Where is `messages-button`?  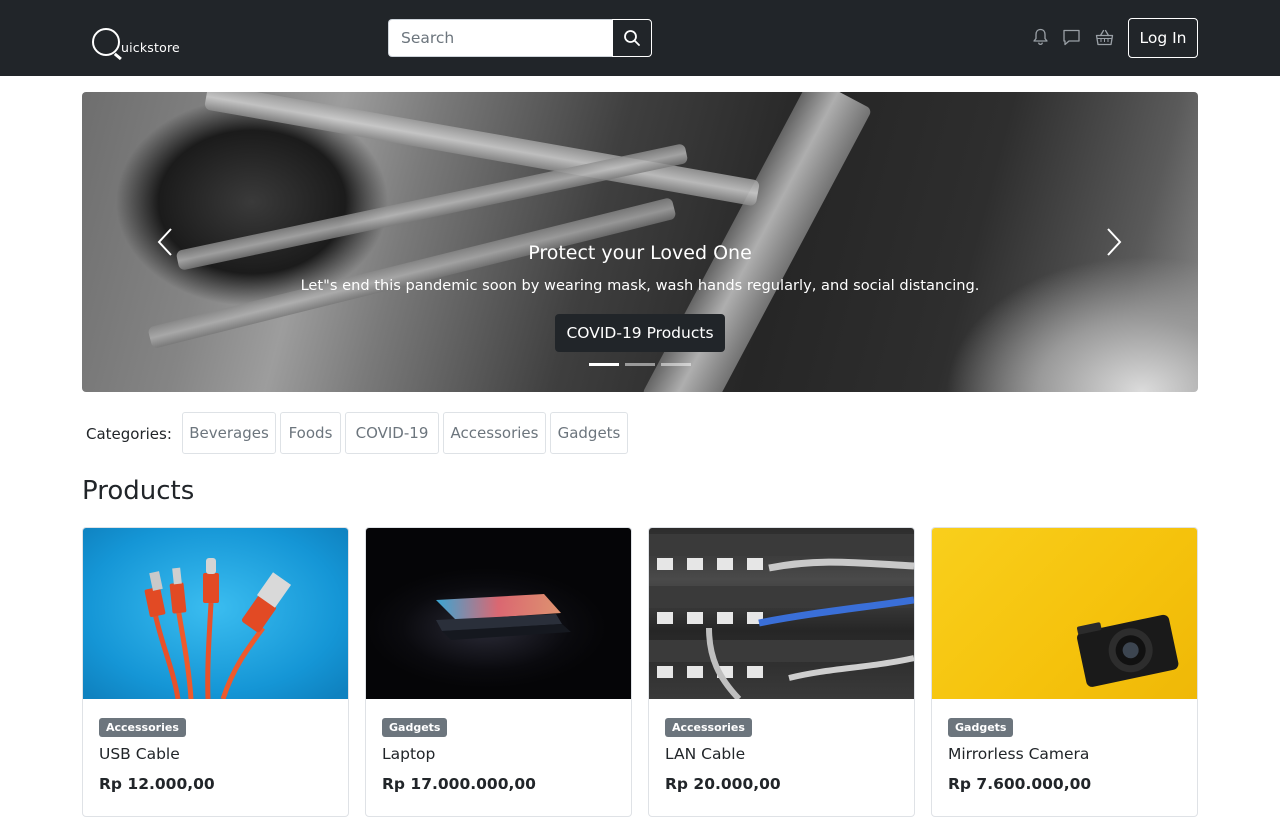 messages-button is located at coordinates (1071, 37).